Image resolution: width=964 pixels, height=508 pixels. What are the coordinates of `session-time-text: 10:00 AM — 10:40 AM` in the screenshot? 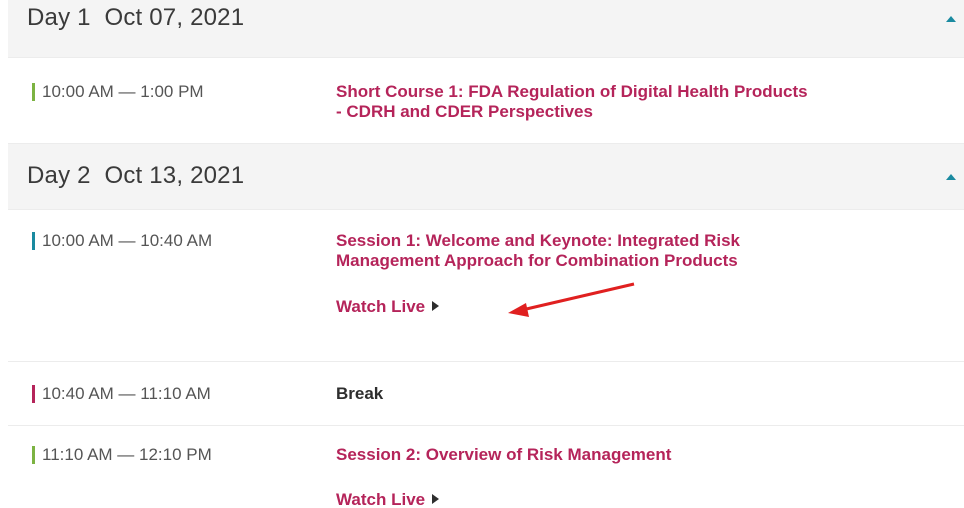 It's located at (127, 240).